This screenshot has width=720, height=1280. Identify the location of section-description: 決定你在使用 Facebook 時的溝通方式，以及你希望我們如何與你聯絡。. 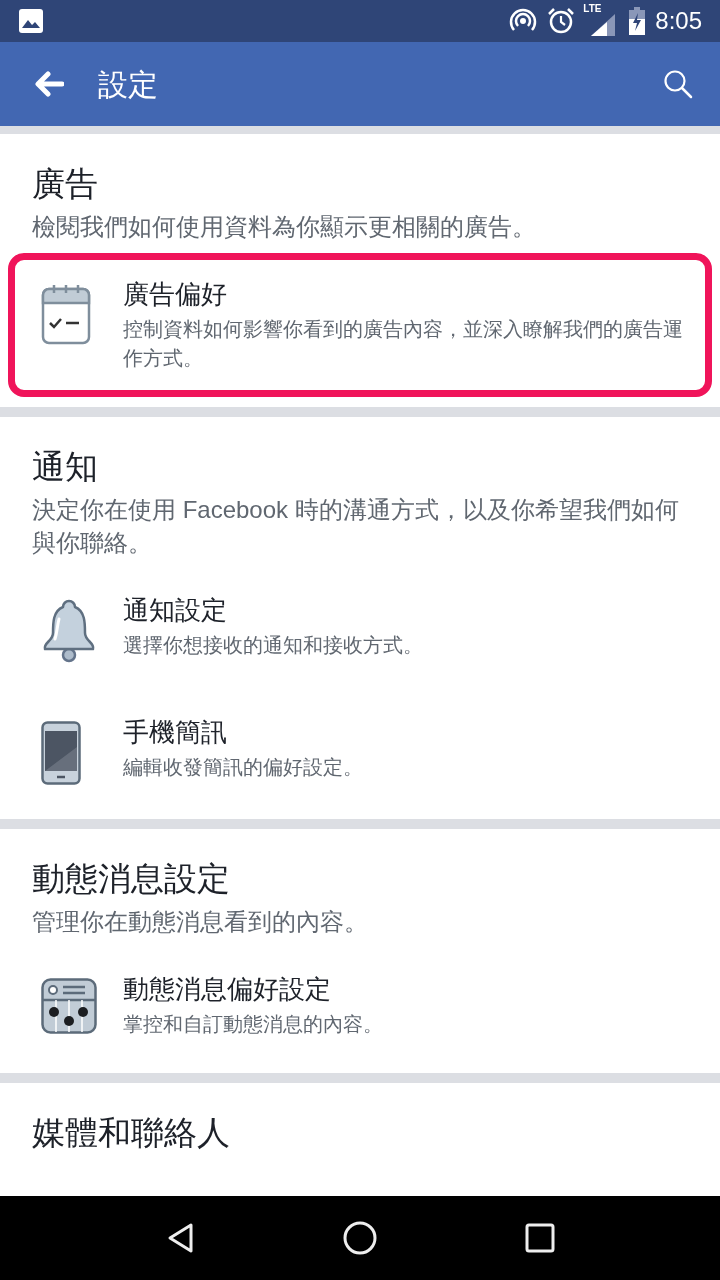
(355, 526).